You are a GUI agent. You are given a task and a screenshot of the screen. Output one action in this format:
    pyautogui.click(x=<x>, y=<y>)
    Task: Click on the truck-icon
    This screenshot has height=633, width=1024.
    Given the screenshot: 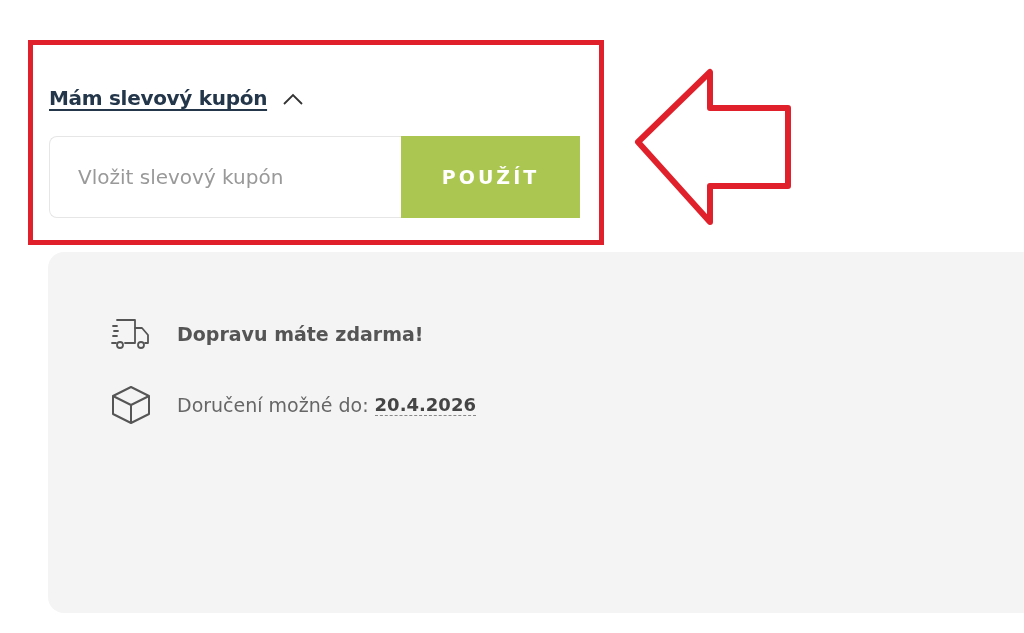 What is the action you would take?
    pyautogui.click(x=131, y=334)
    